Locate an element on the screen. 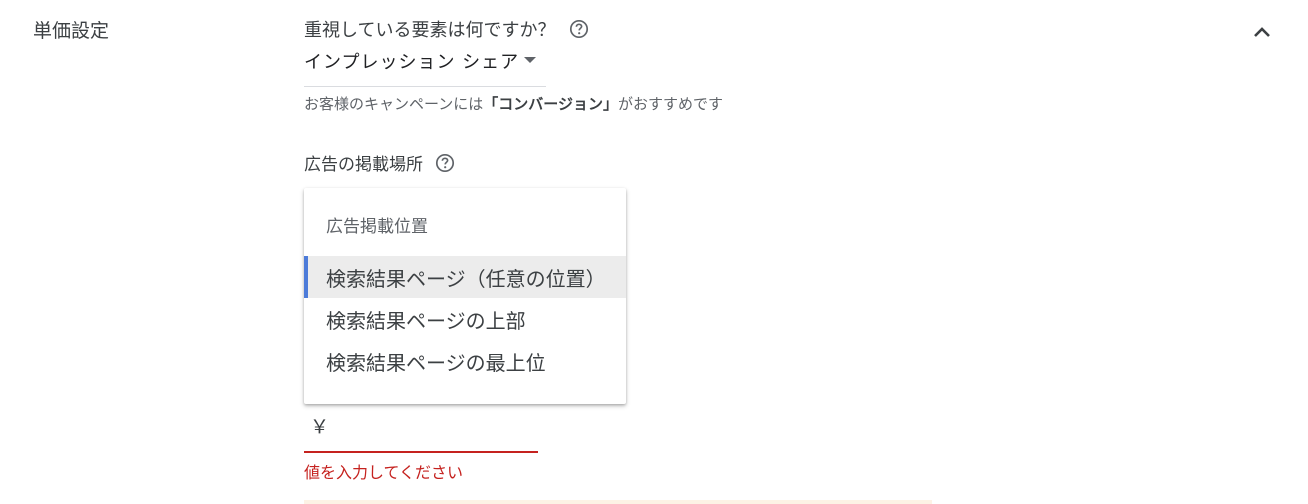  placement-option-absolute-top: 検索結果ページの最上位 is located at coordinates (465, 361).